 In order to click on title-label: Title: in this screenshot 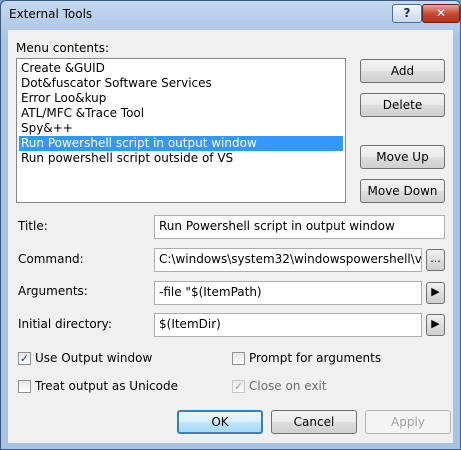, I will do `click(33, 226)`.